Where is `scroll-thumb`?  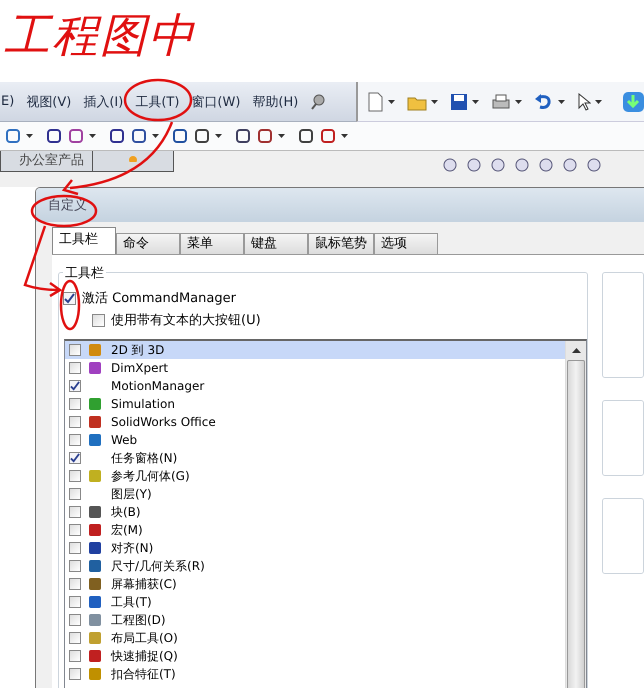
scroll-thumb is located at coordinates (576, 524).